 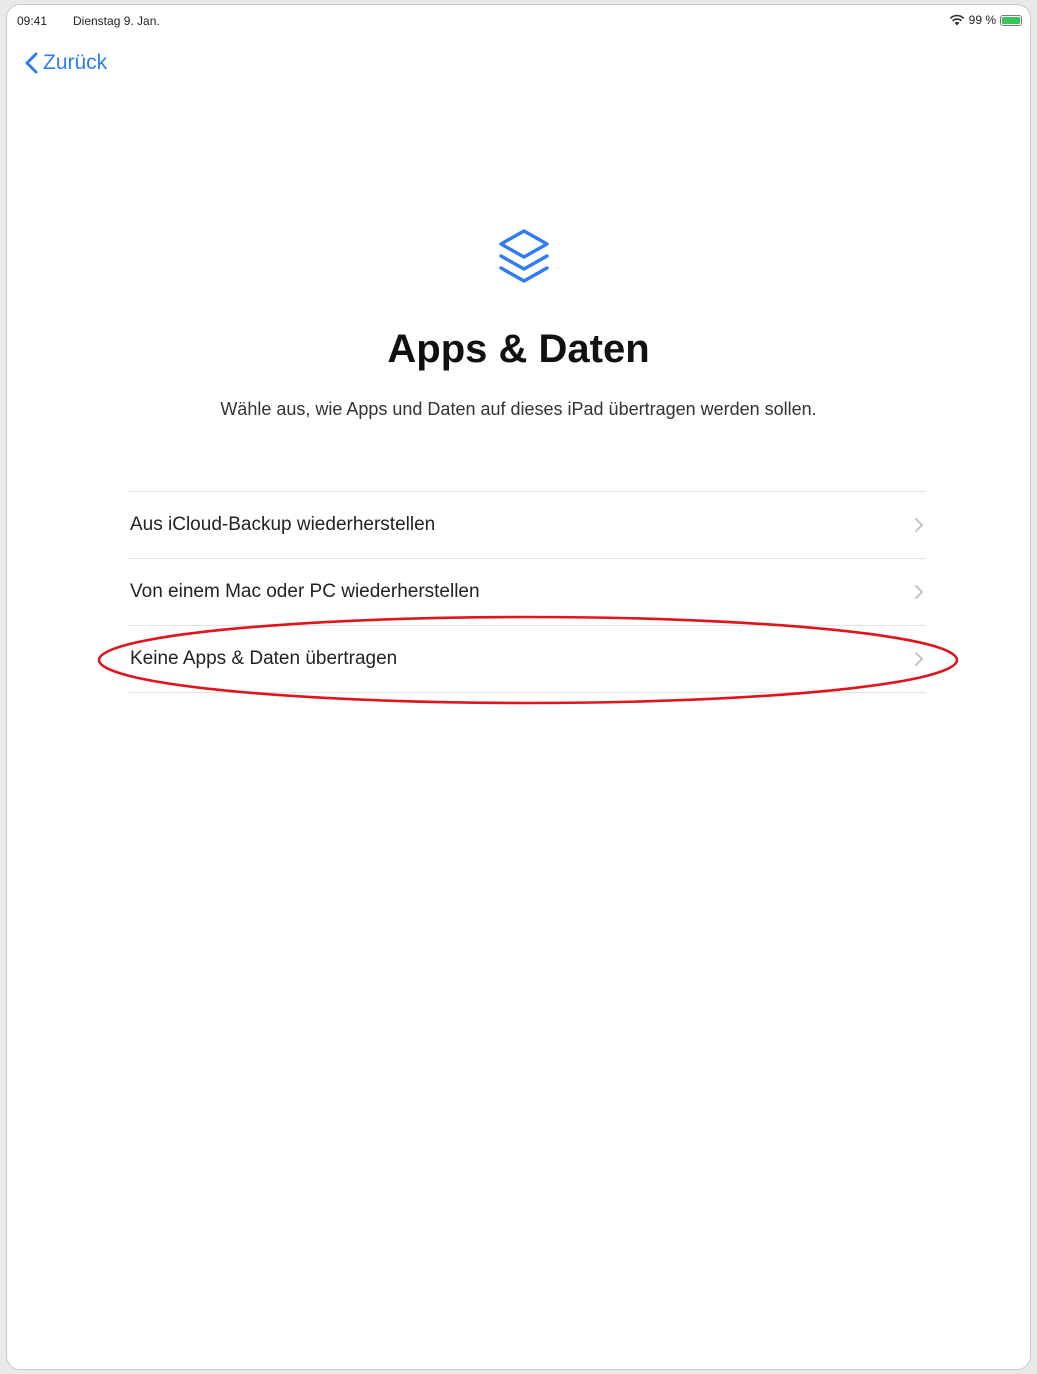 I want to click on status-date: Dienstag 9. Jan., so click(x=116, y=21).